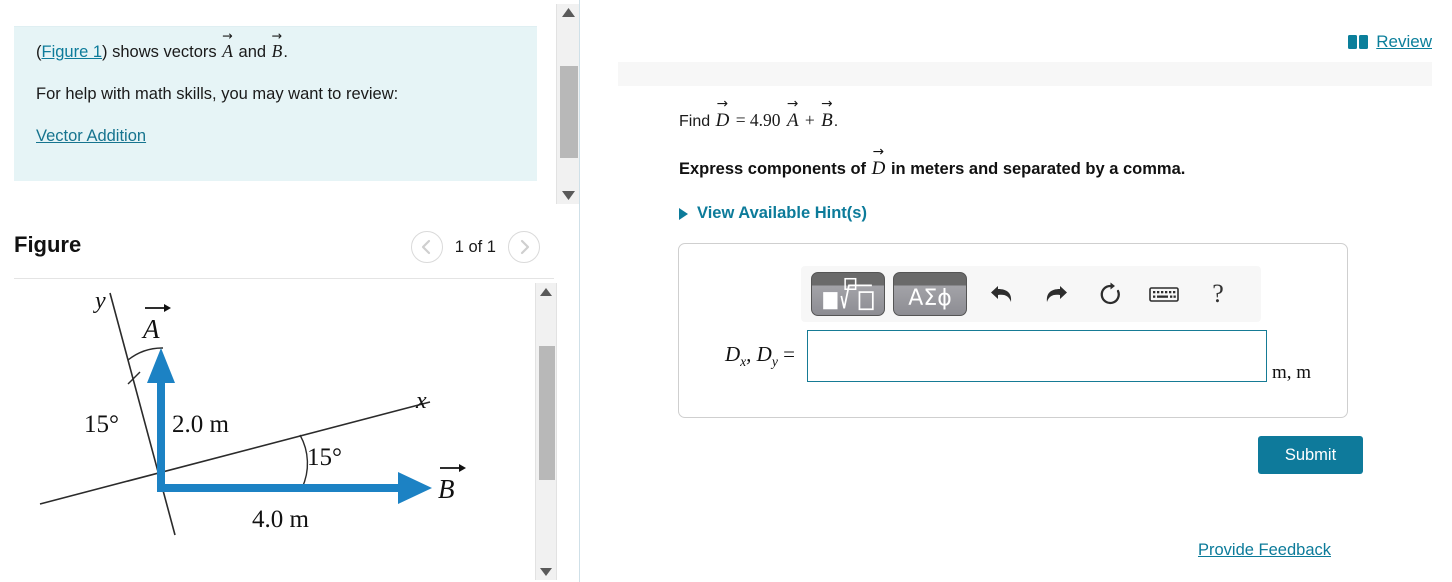 This screenshot has width=1452, height=582. I want to click on chevron-right-icon, so click(524, 247).